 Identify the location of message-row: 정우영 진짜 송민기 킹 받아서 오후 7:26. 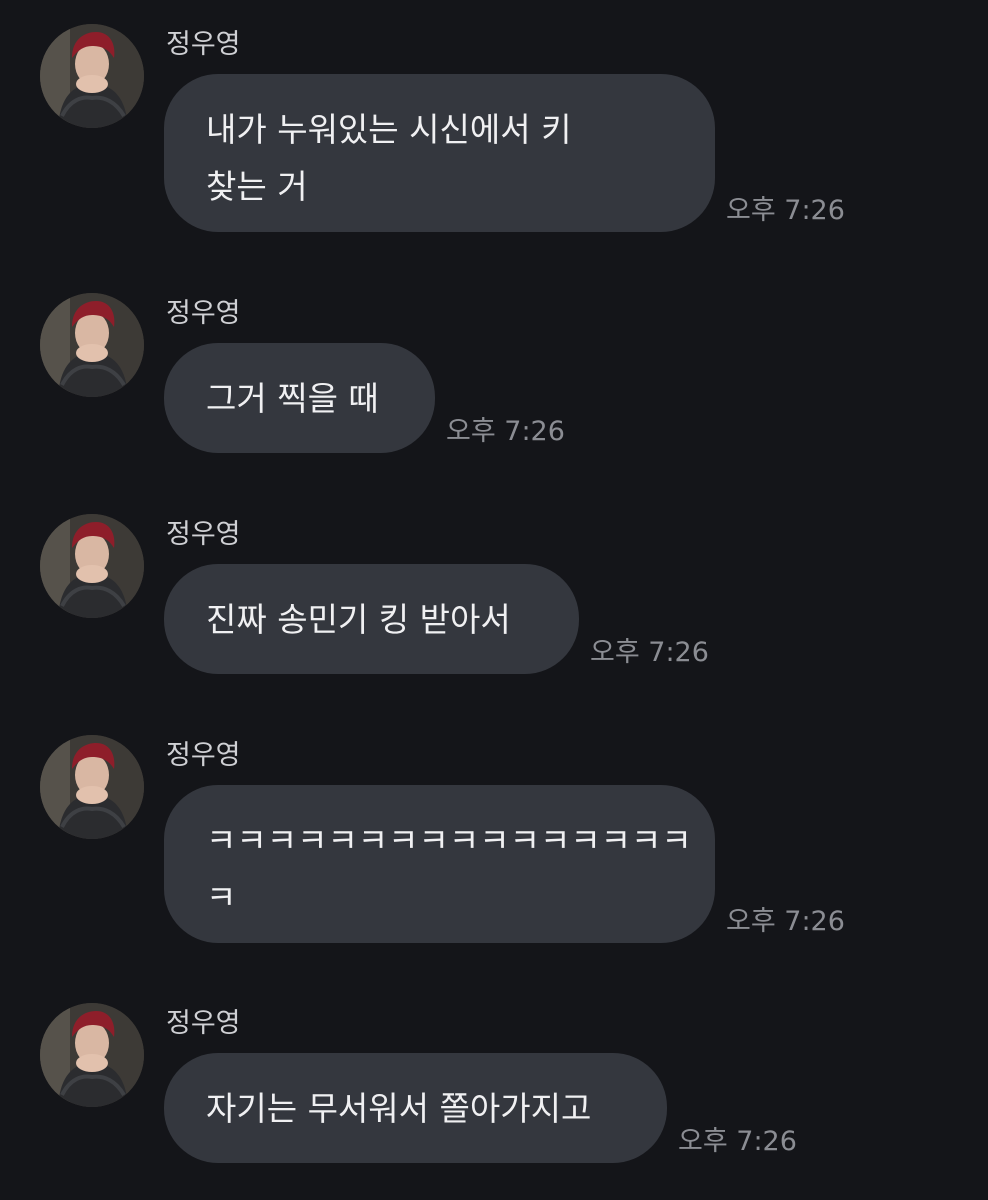
(494, 594).